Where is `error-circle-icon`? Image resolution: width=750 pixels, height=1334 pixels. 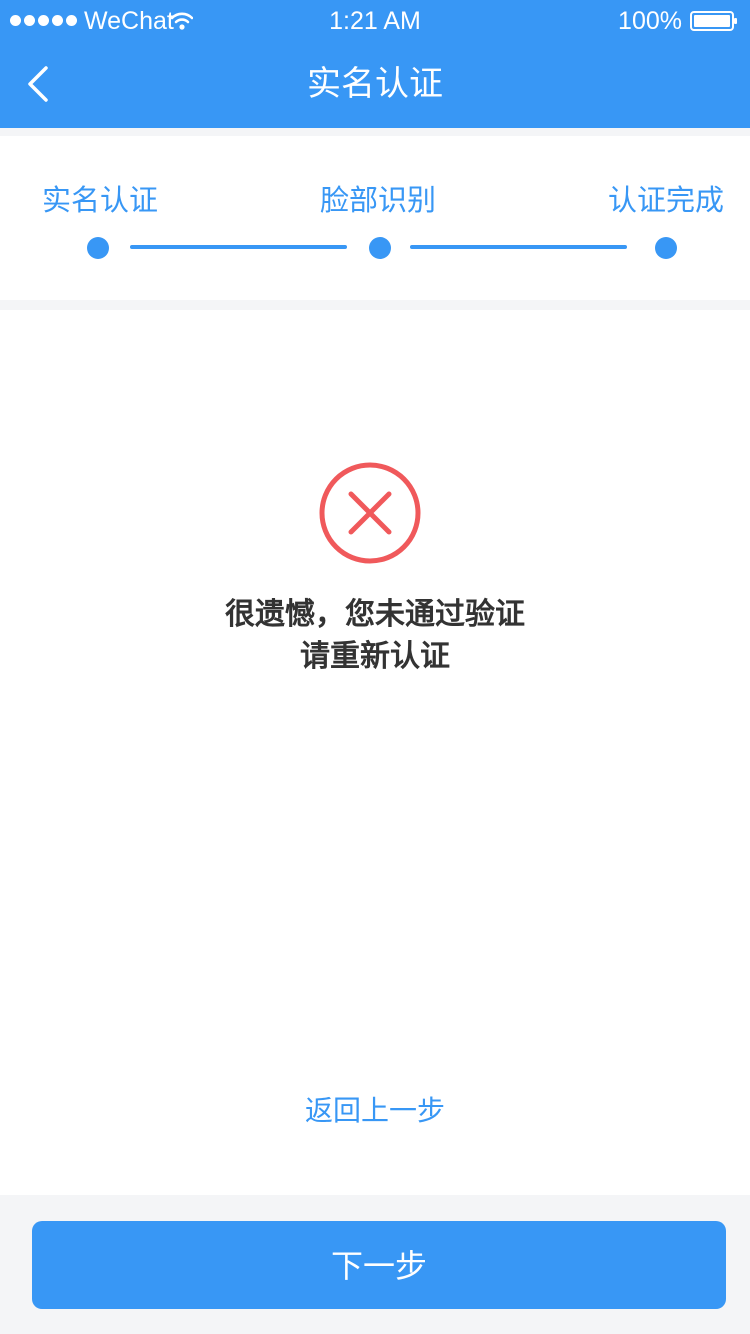 error-circle-icon is located at coordinates (370, 513).